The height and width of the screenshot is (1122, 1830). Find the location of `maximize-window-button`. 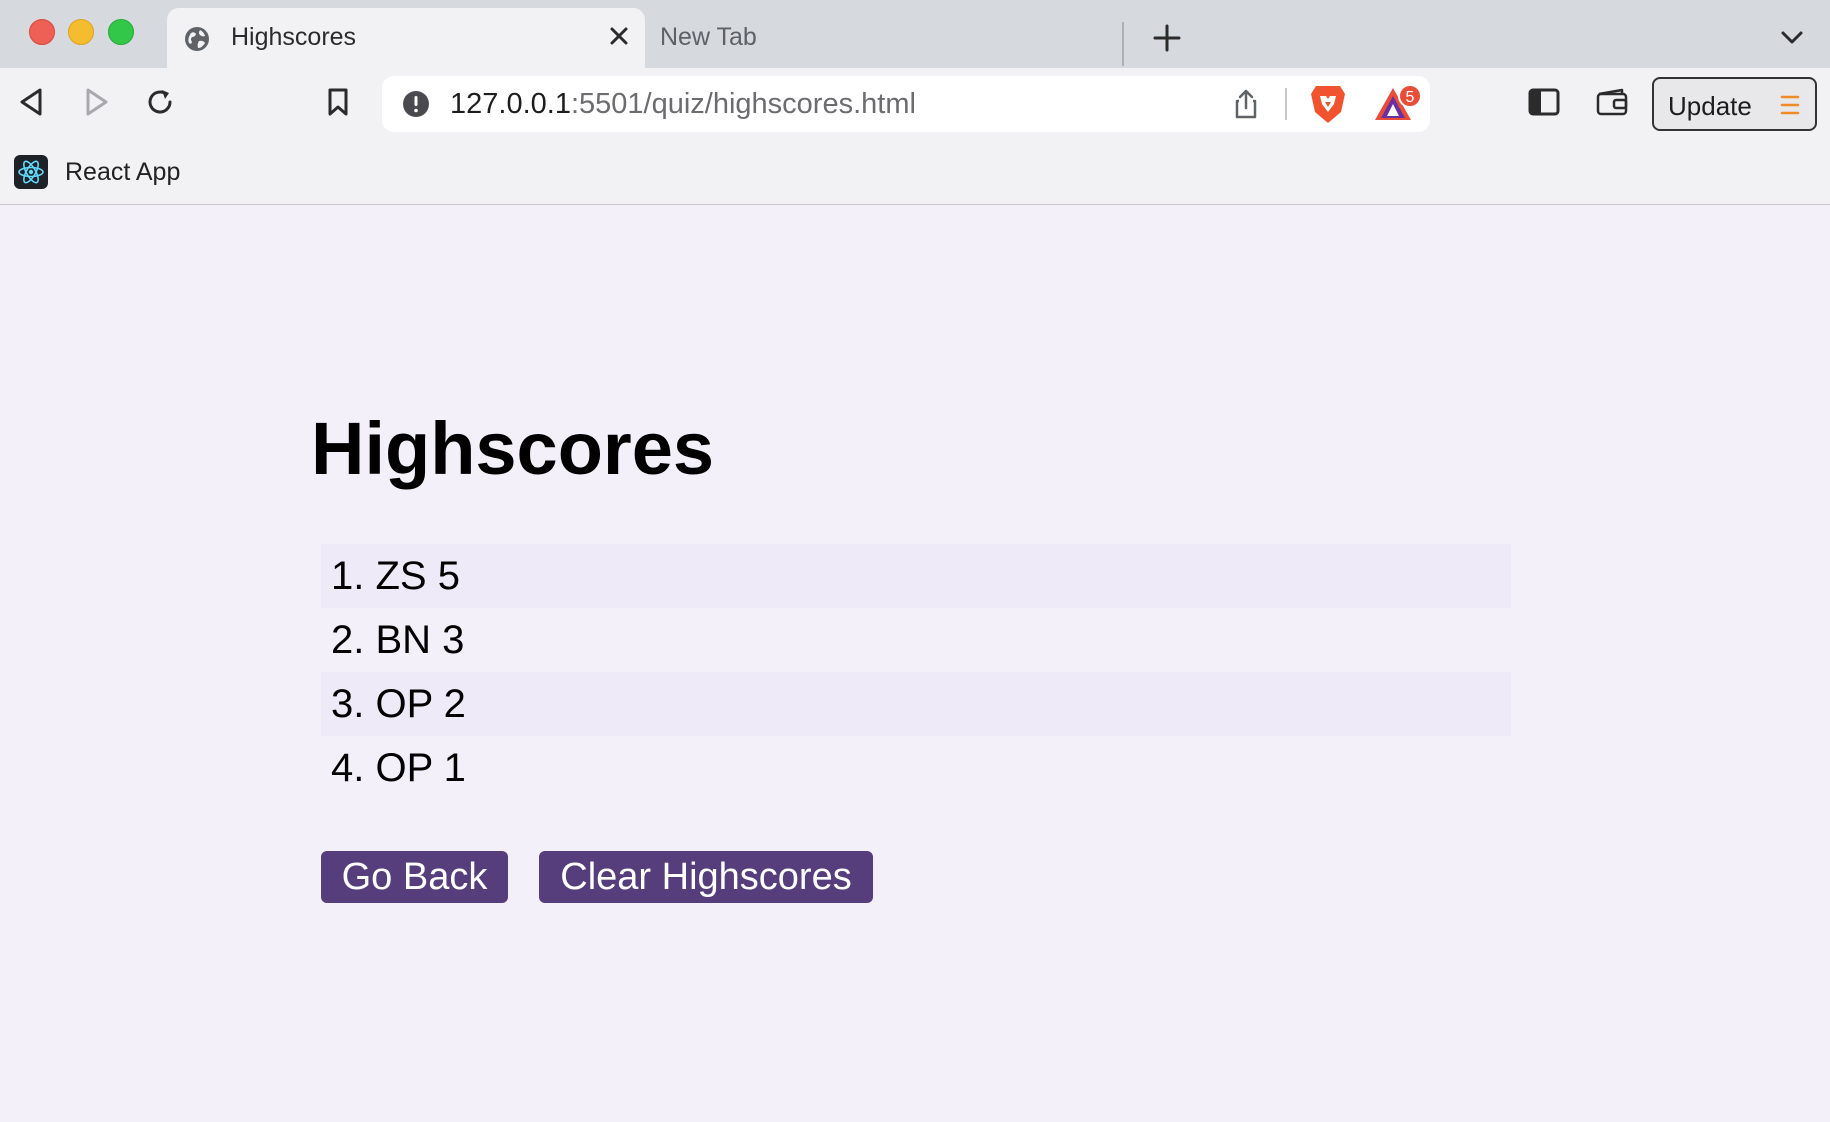

maximize-window-button is located at coordinates (121, 32).